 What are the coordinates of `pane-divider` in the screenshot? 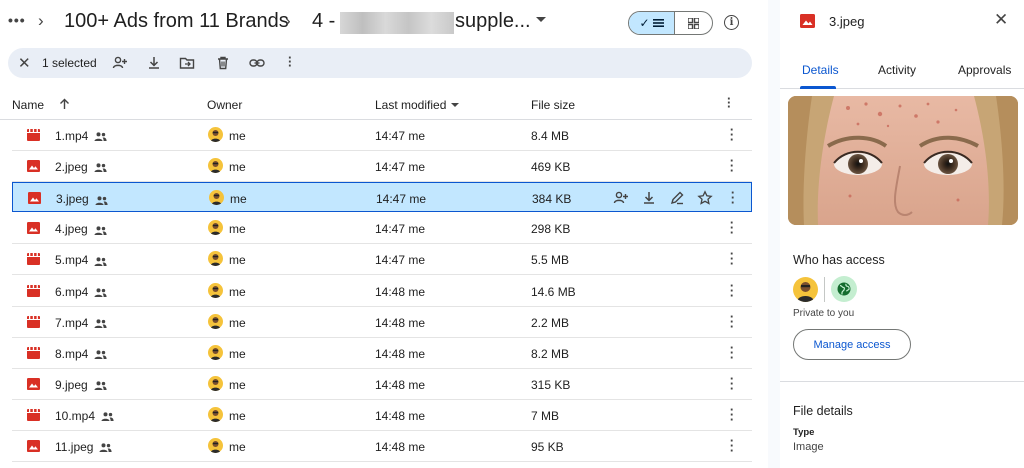 It's located at (774, 234).